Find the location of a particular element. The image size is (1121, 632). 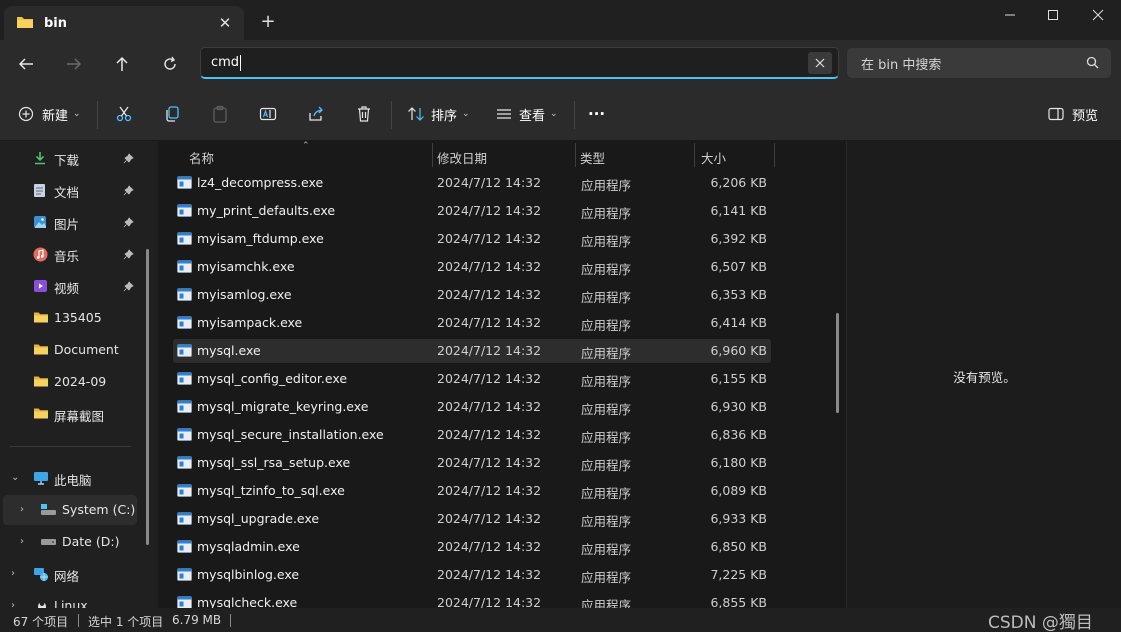

copy-button is located at coordinates (172, 114).